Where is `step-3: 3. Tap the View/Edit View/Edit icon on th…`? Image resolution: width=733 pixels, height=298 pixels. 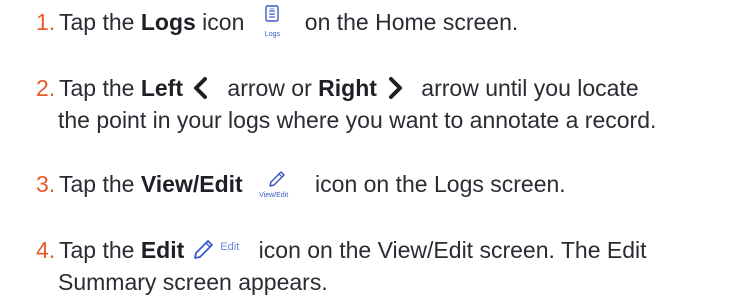
step-3: 3. Tap the View/Edit View/Edit icon on th… is located at coordinates (381, 184).